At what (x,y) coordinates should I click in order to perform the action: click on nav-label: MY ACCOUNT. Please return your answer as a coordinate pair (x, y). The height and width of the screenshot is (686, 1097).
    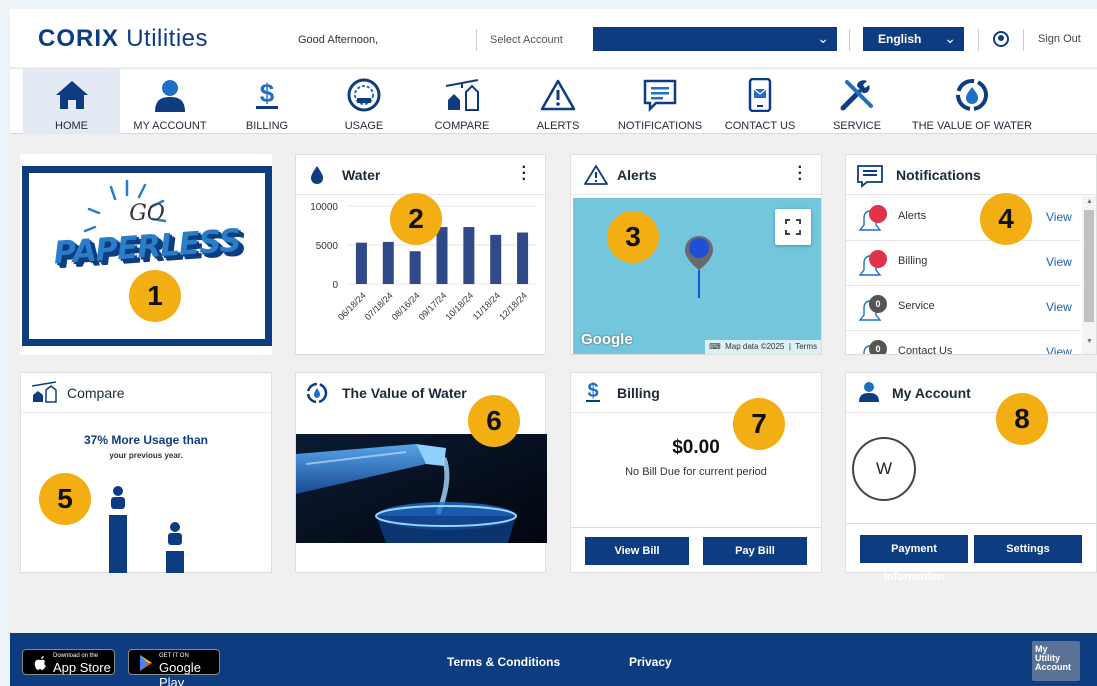
    Looking at the image, I should click on (170, 126).